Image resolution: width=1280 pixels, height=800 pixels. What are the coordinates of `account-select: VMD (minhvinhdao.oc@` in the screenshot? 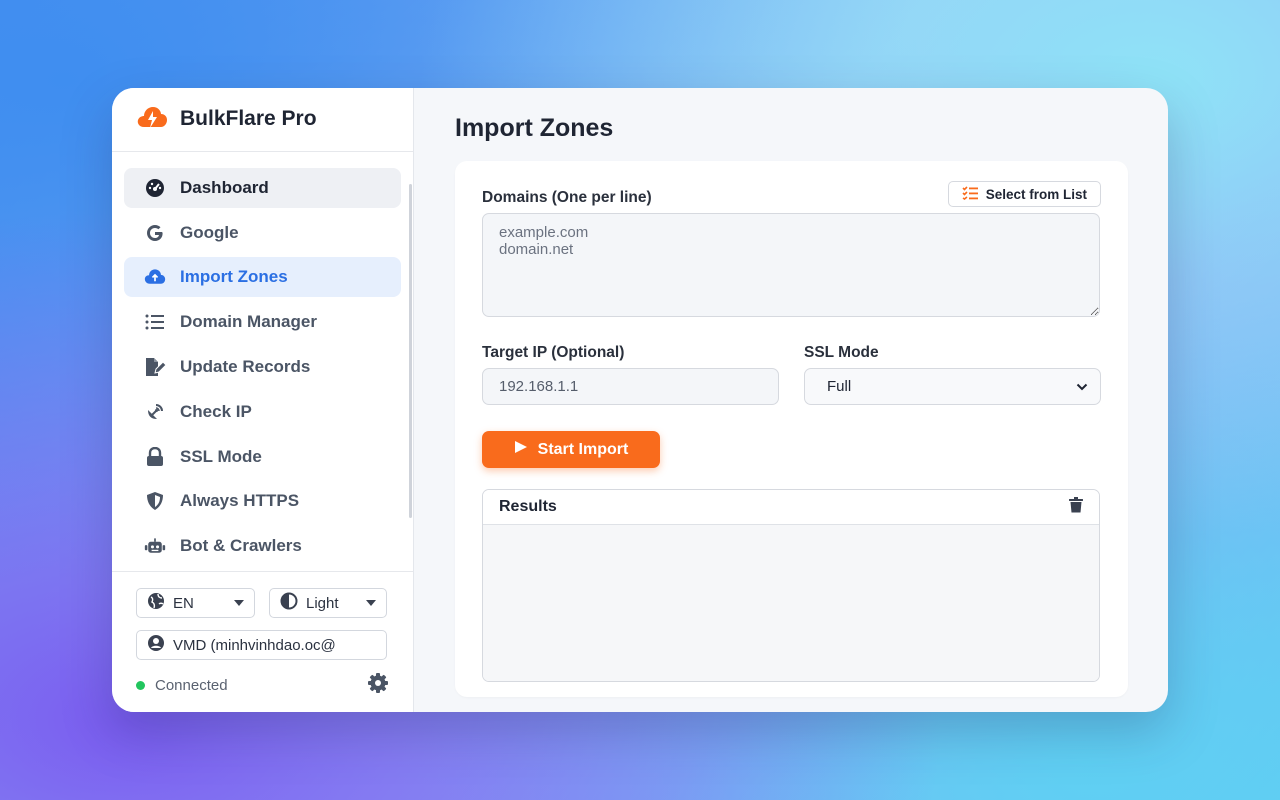 It's located at (261, 645).